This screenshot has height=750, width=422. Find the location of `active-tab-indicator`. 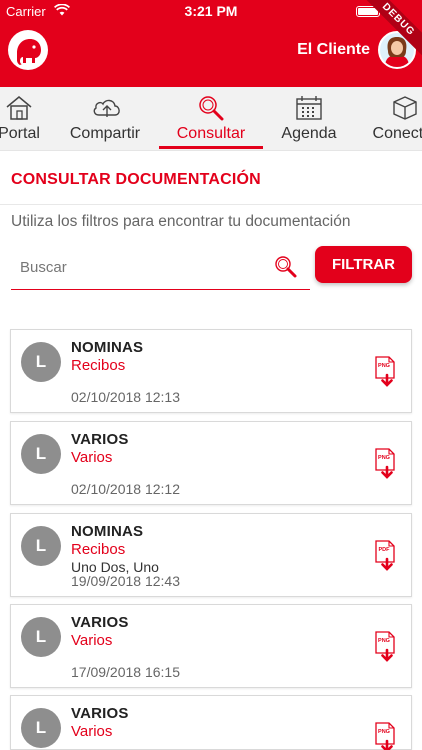

active-tab-indicator is located at coordinates (211, 147).